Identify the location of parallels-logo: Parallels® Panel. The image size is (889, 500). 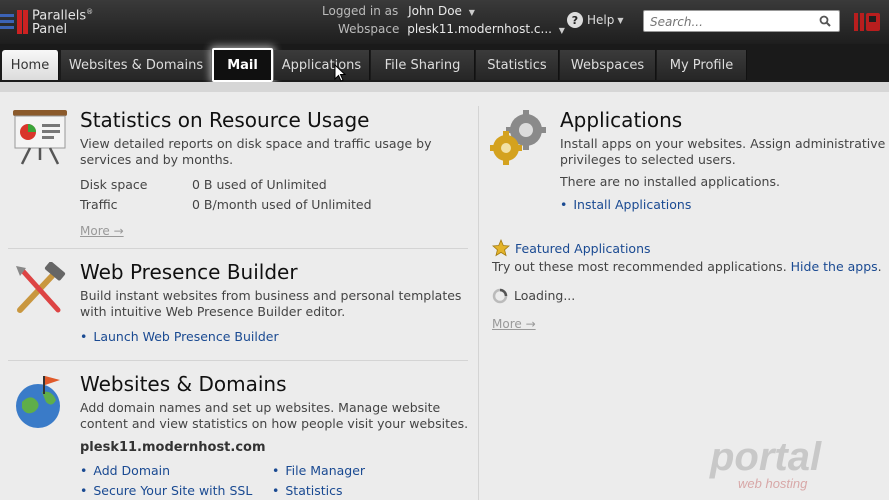
(46, 21).